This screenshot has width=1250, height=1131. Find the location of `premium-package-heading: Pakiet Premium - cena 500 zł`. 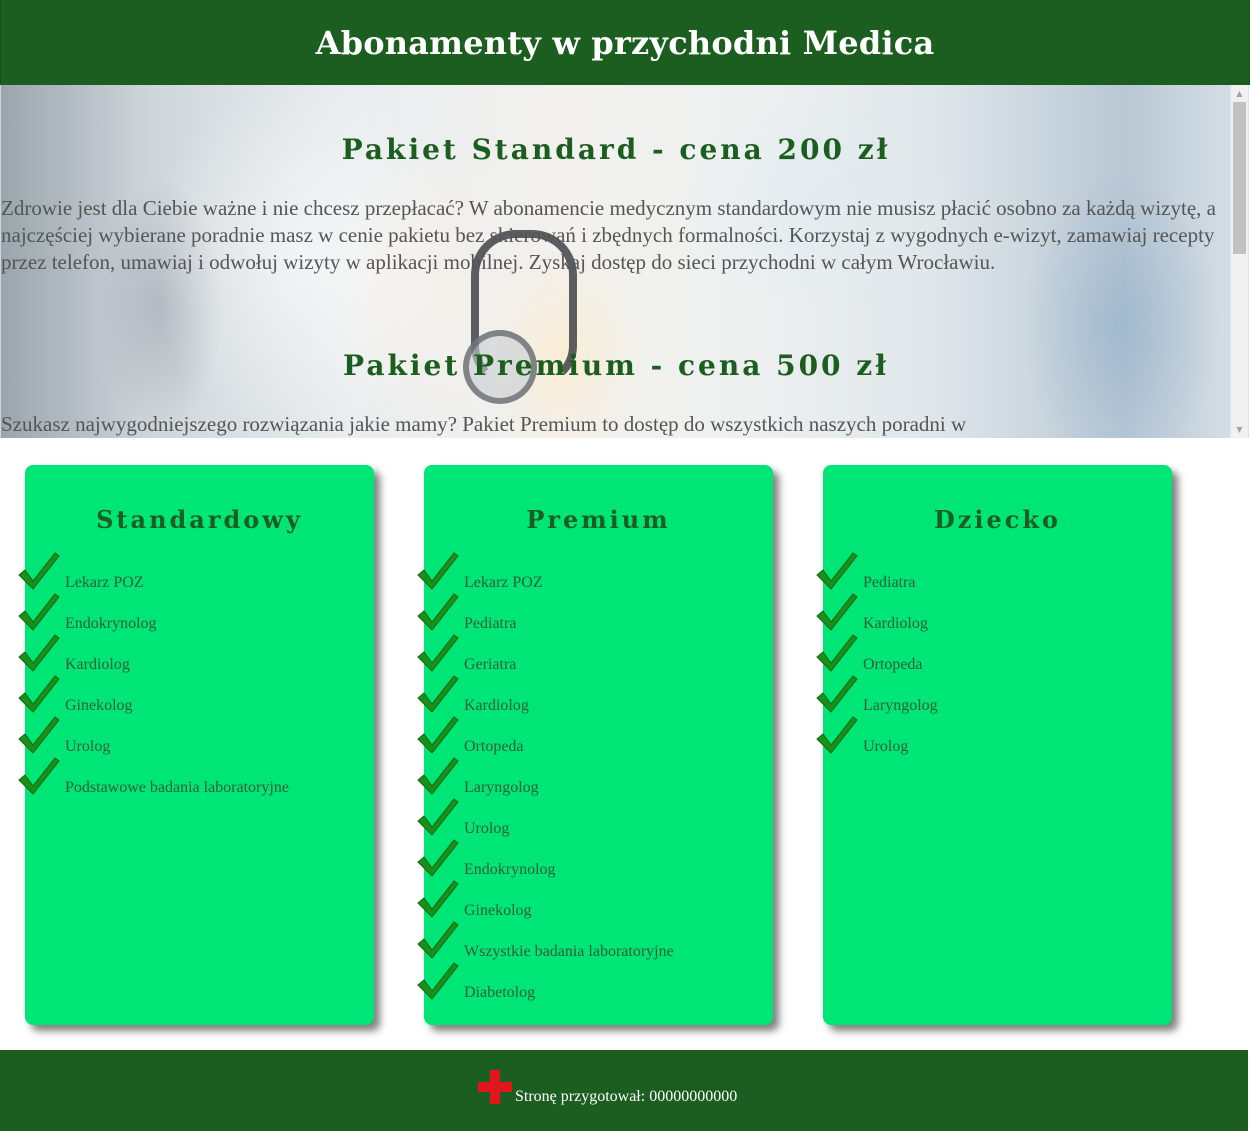

premium-package-heading: Pakiet Premium - cena 500 zł is located at coordinates (616, 365).